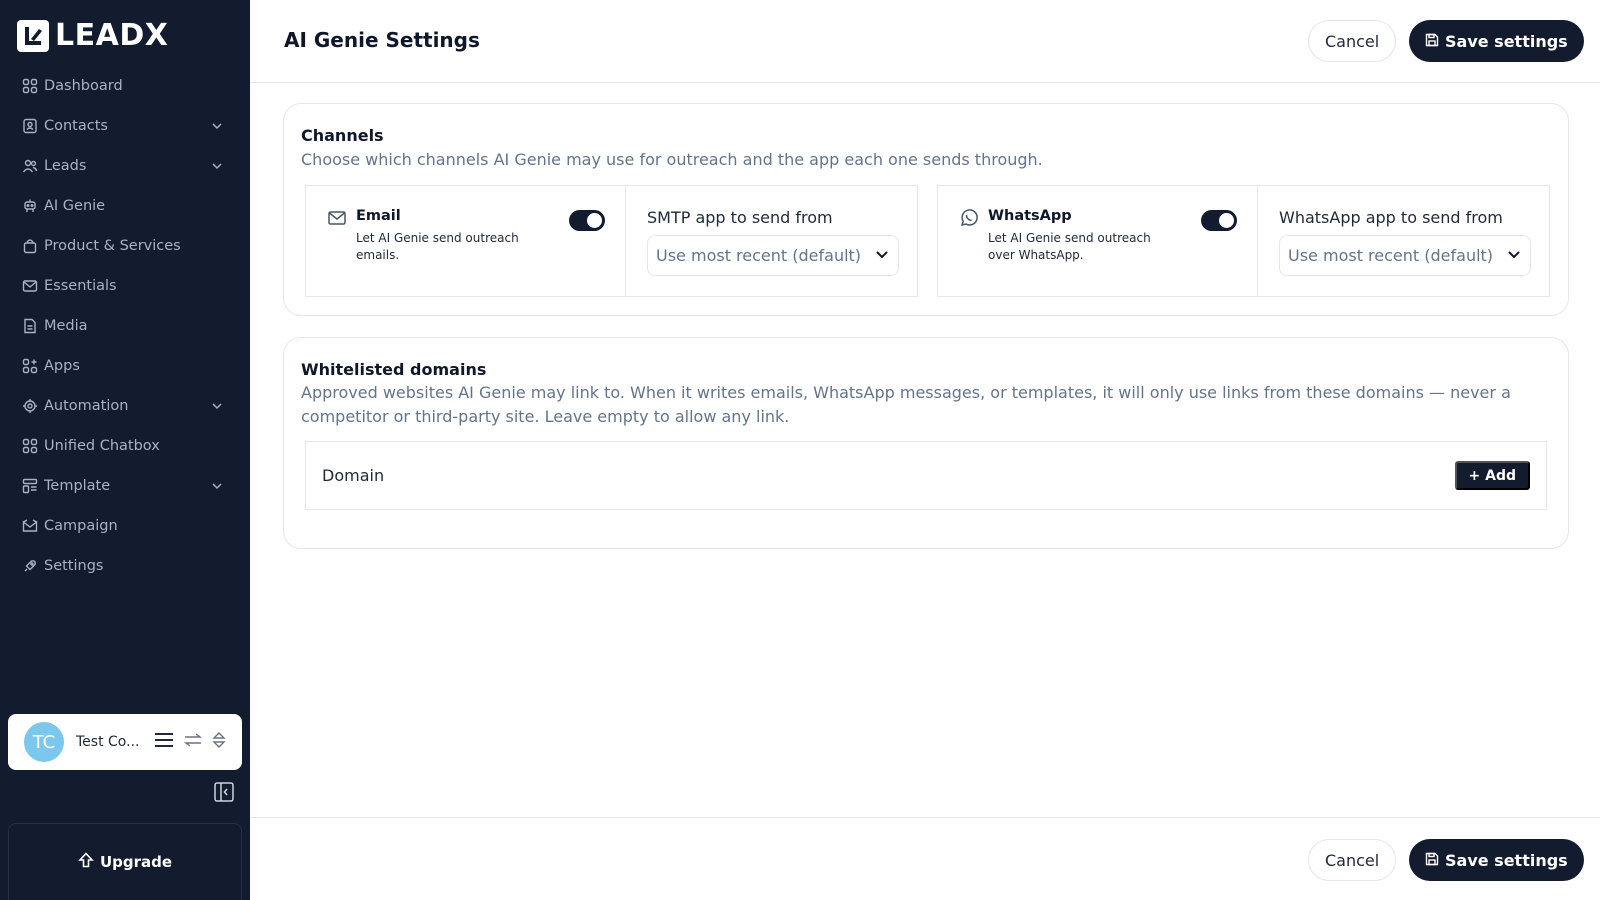 Image resolution: width=1600 pixels, height=900 pixels. What do you see at coordinates (1352, 860) in the screenshot?
I see `footer-cancel-button: Cancel` at bounding box center [1352, 860].